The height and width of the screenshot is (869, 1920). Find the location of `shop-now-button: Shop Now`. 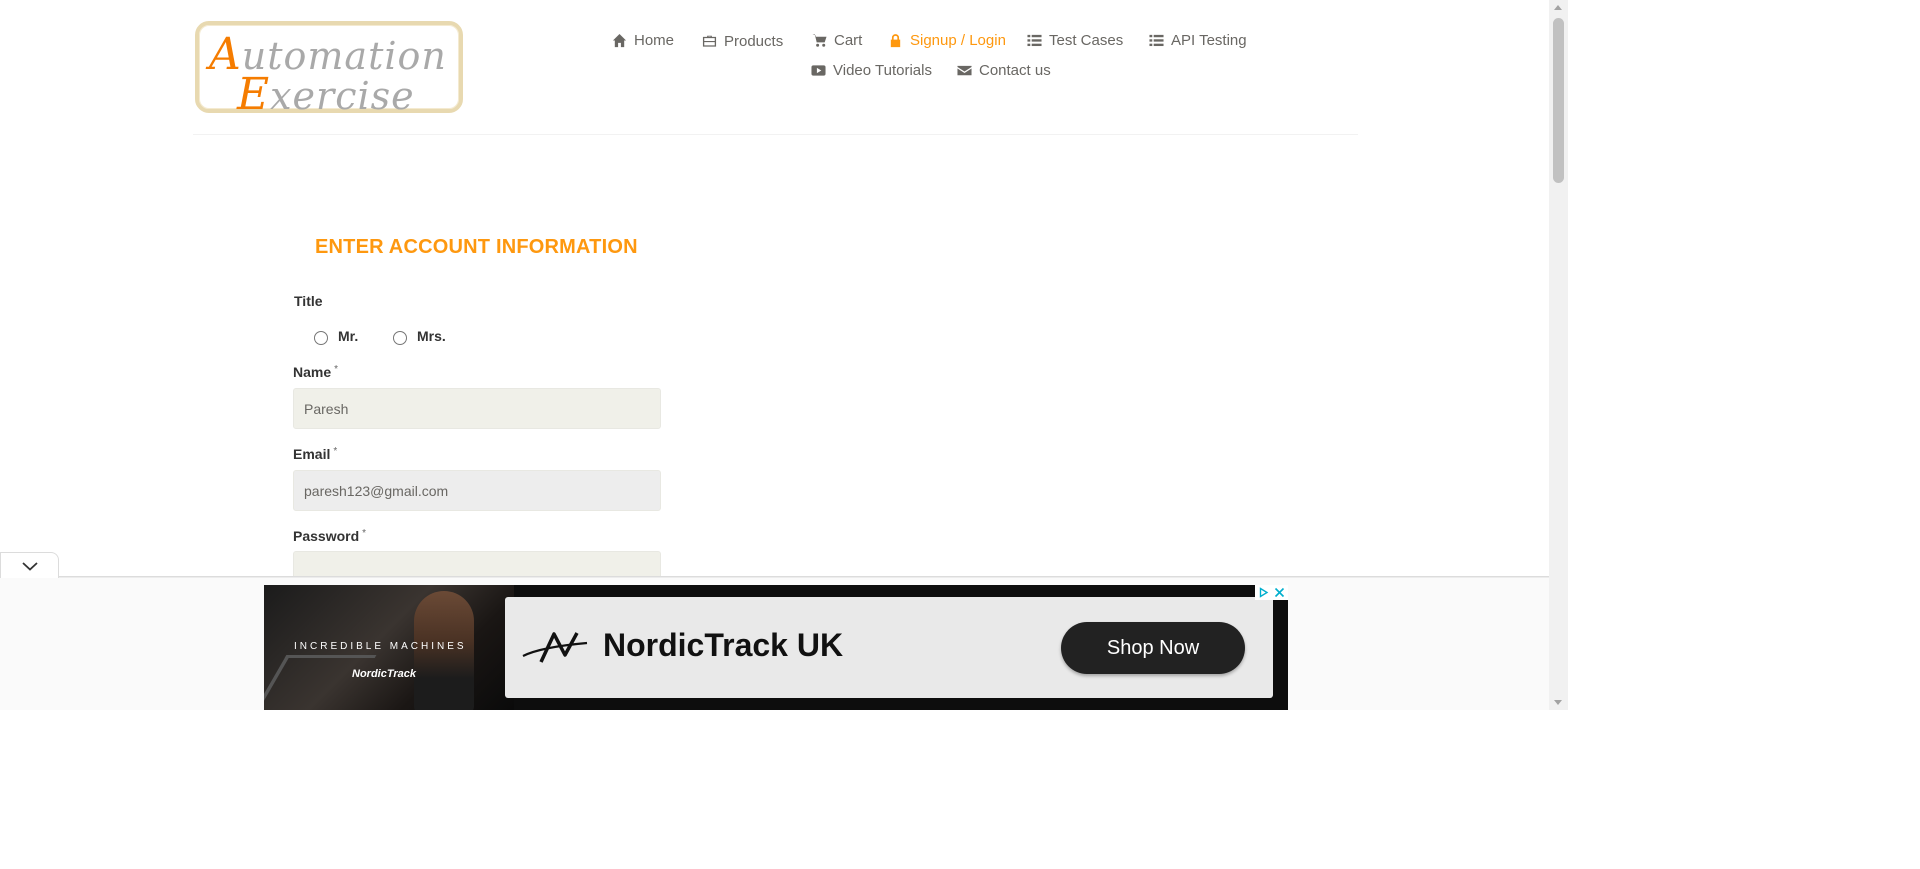

shop-now-button: Shop Now is located at coordinates (1153, 648).